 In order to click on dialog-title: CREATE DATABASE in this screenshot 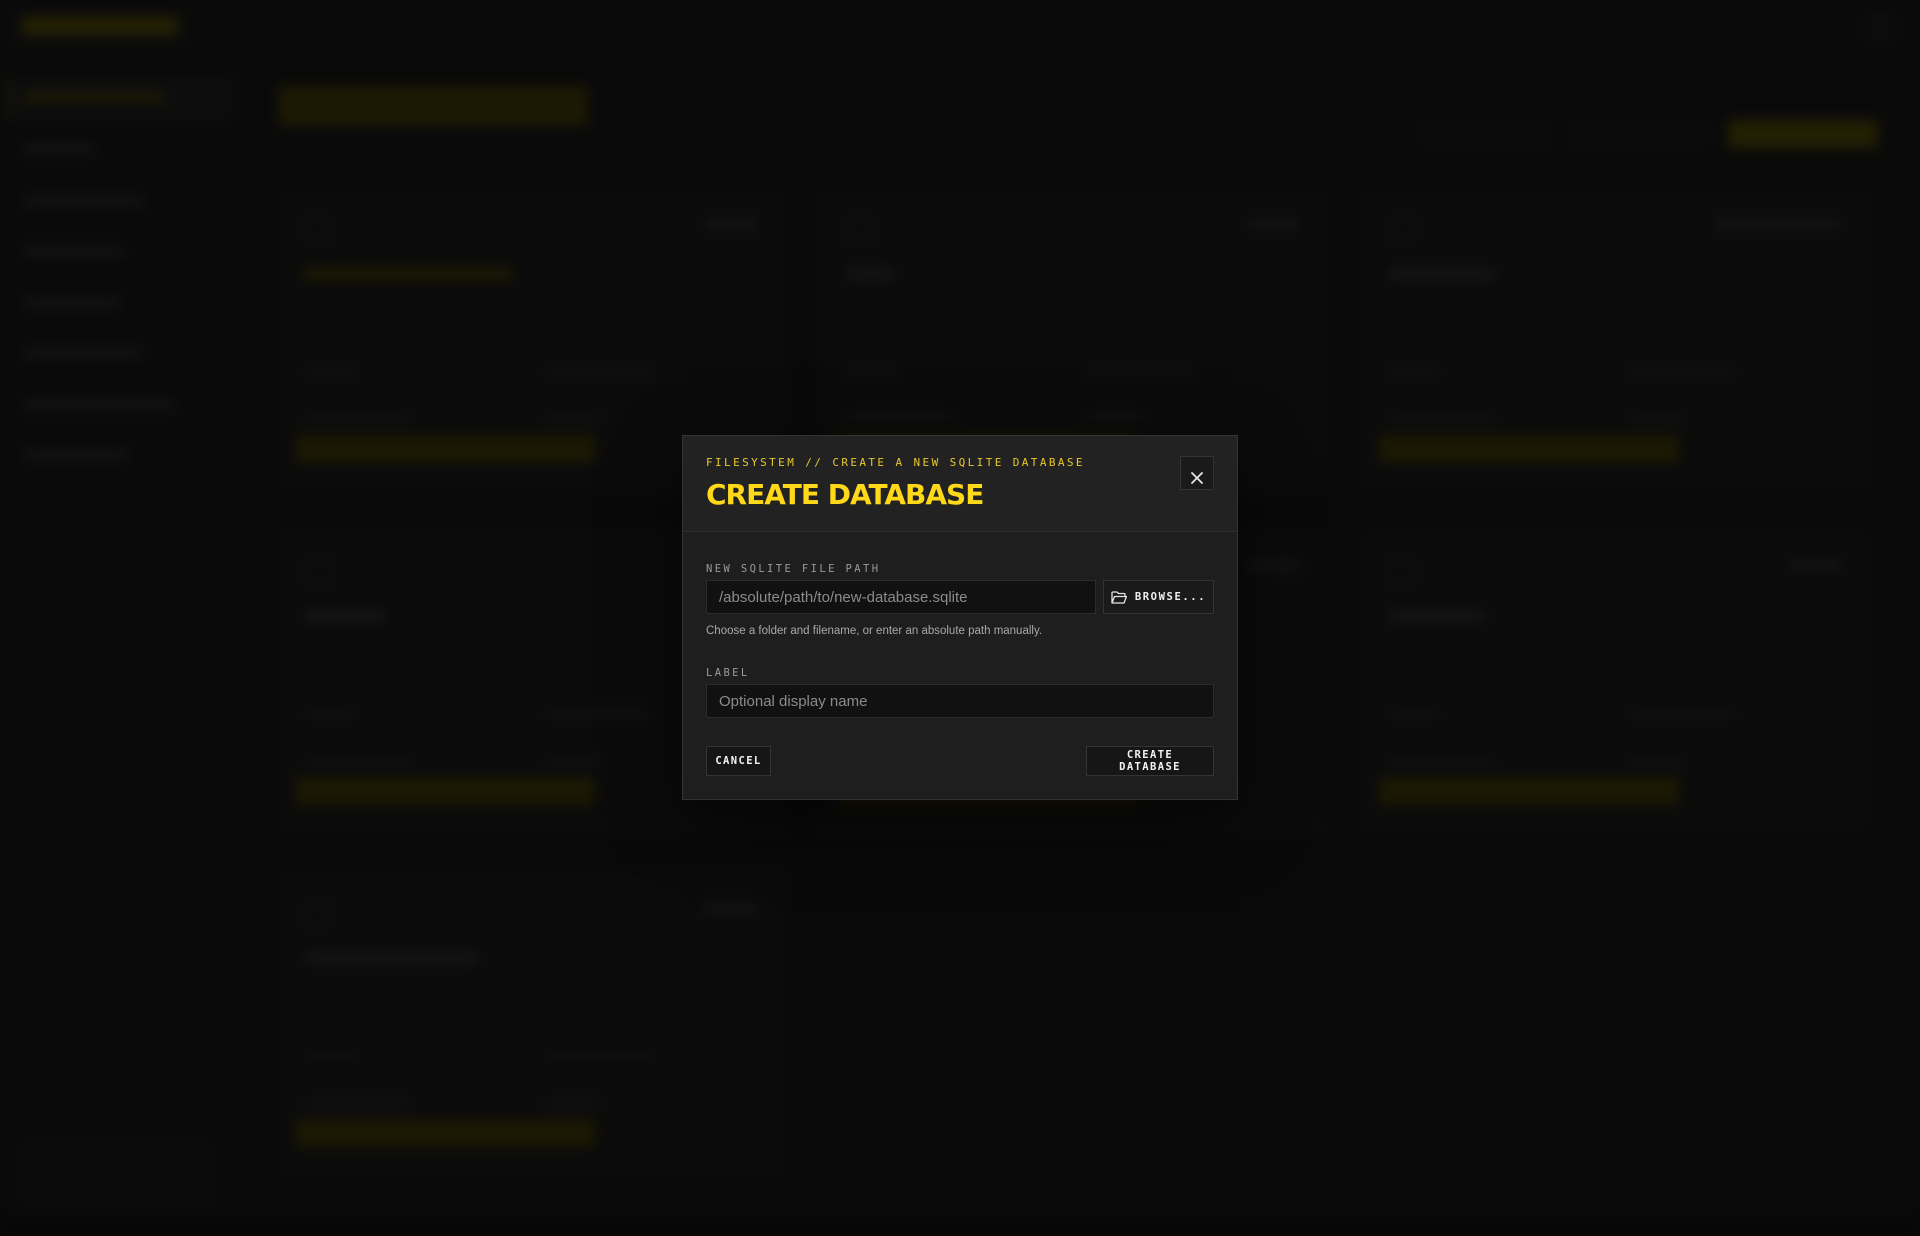, I will do `click(845, 494)`.